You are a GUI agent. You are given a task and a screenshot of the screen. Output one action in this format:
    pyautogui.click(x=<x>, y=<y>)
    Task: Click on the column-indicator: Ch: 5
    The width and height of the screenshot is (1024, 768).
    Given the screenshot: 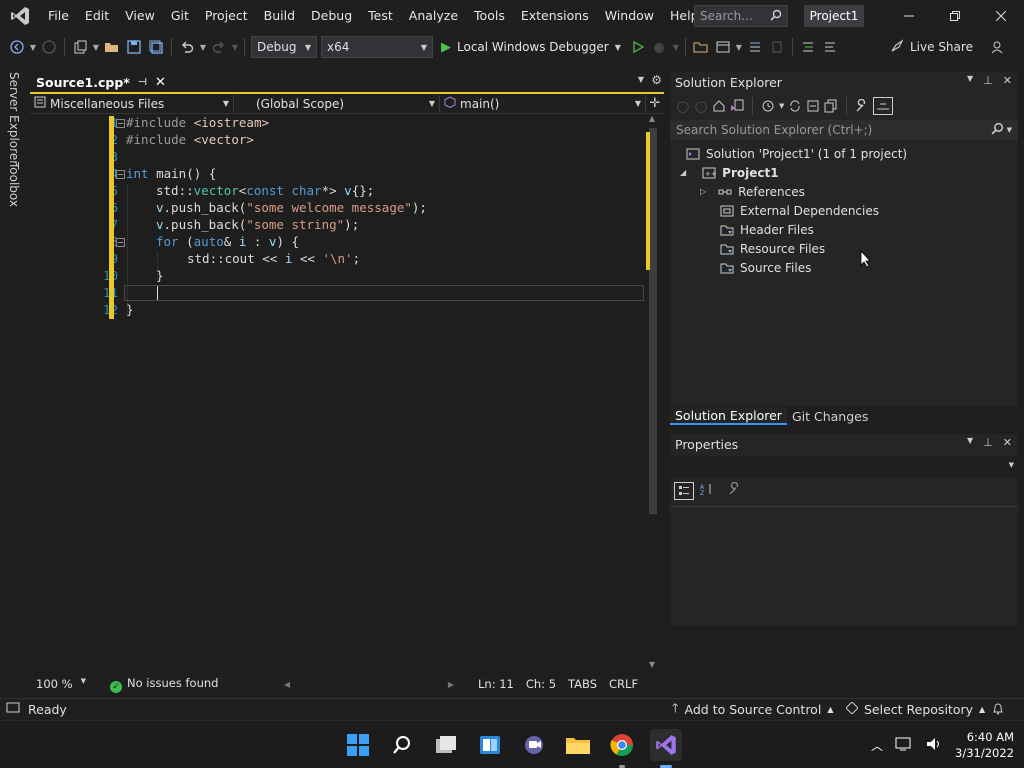 What is the action you would take?
    pyautogui.click(x=541, y=684)
    